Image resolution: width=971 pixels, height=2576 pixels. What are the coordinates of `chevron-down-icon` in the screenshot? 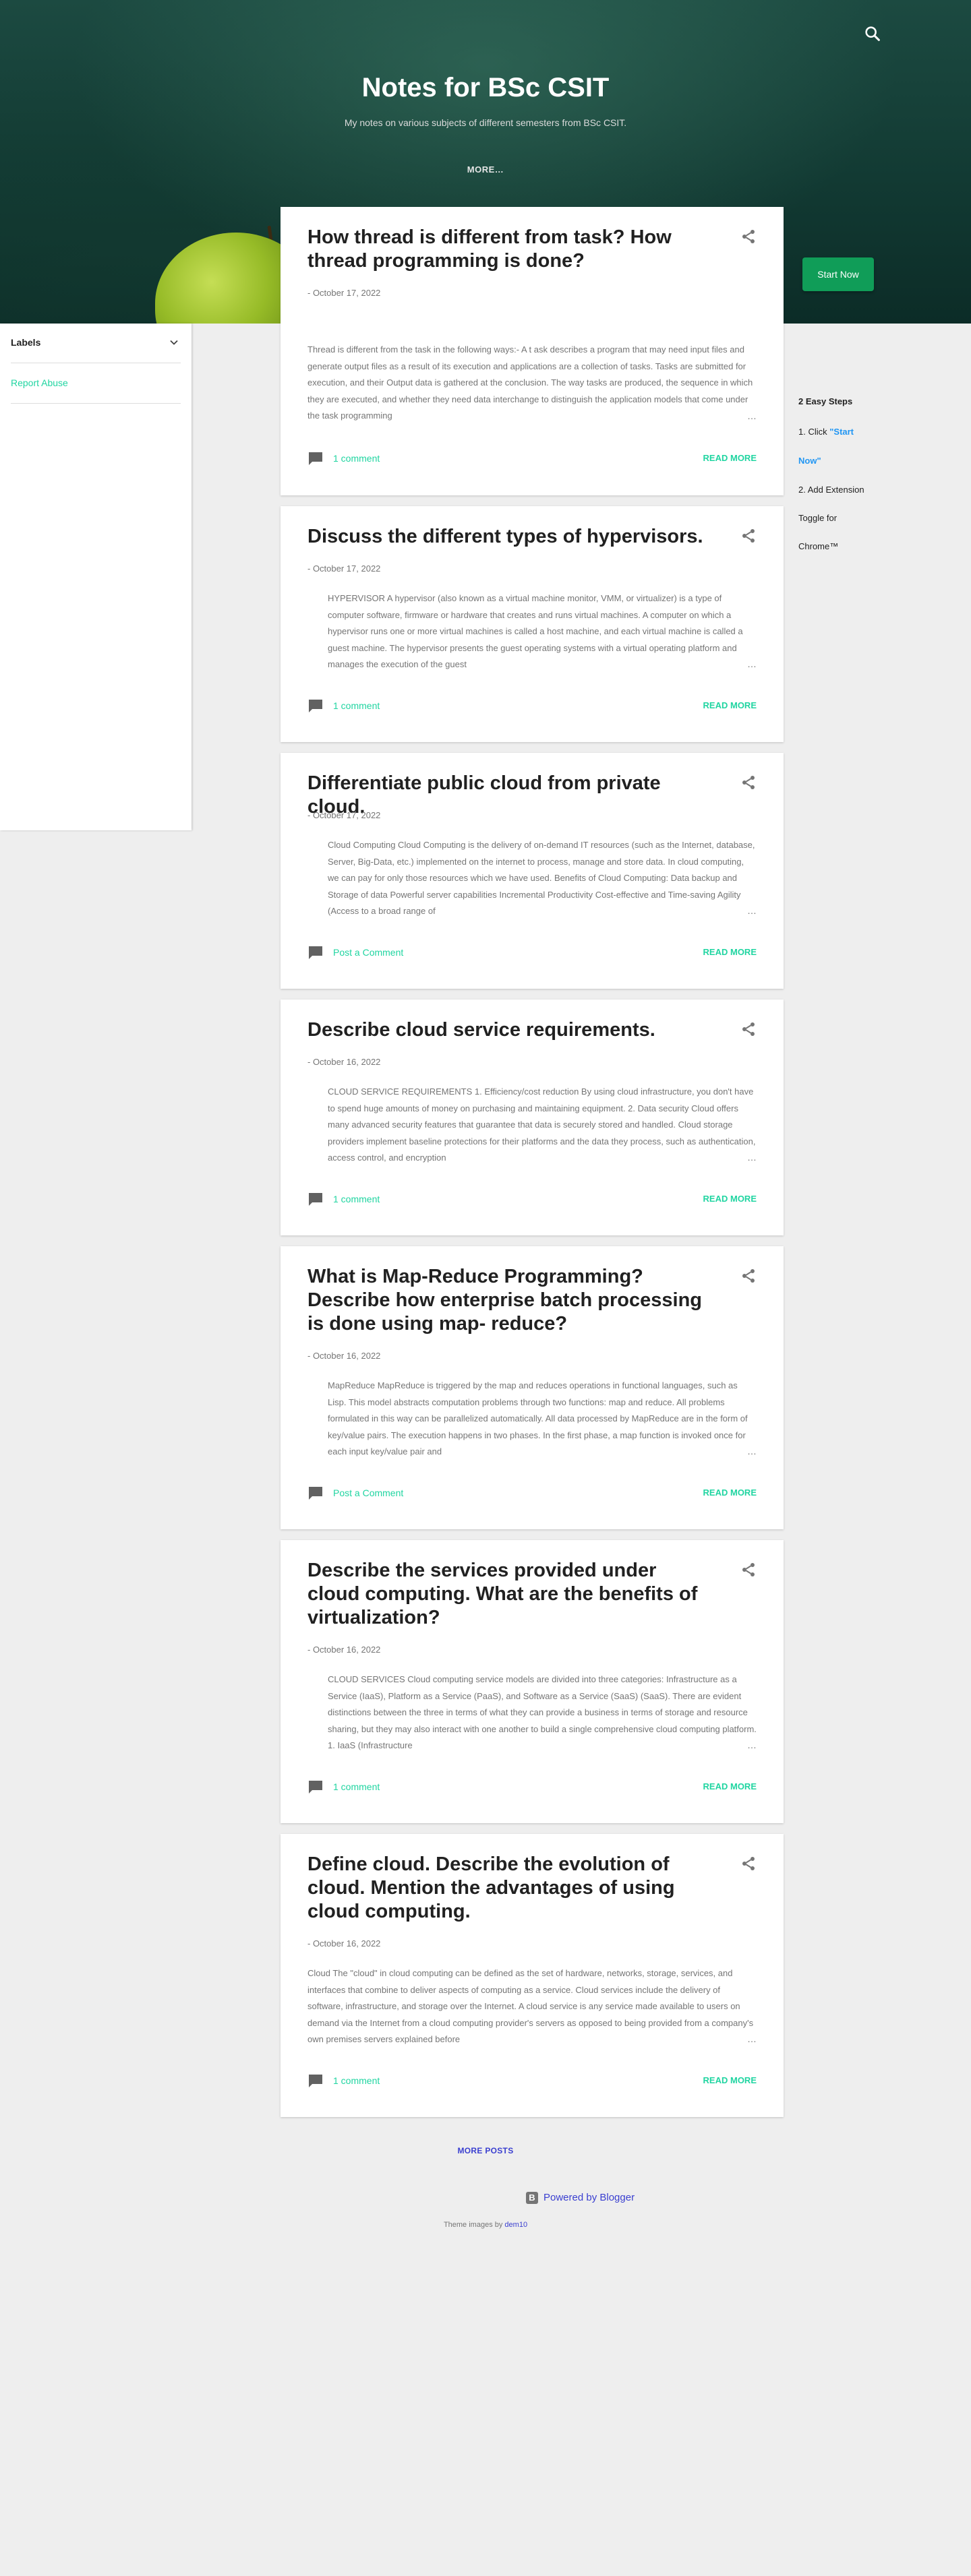 It's located at (174, 343).